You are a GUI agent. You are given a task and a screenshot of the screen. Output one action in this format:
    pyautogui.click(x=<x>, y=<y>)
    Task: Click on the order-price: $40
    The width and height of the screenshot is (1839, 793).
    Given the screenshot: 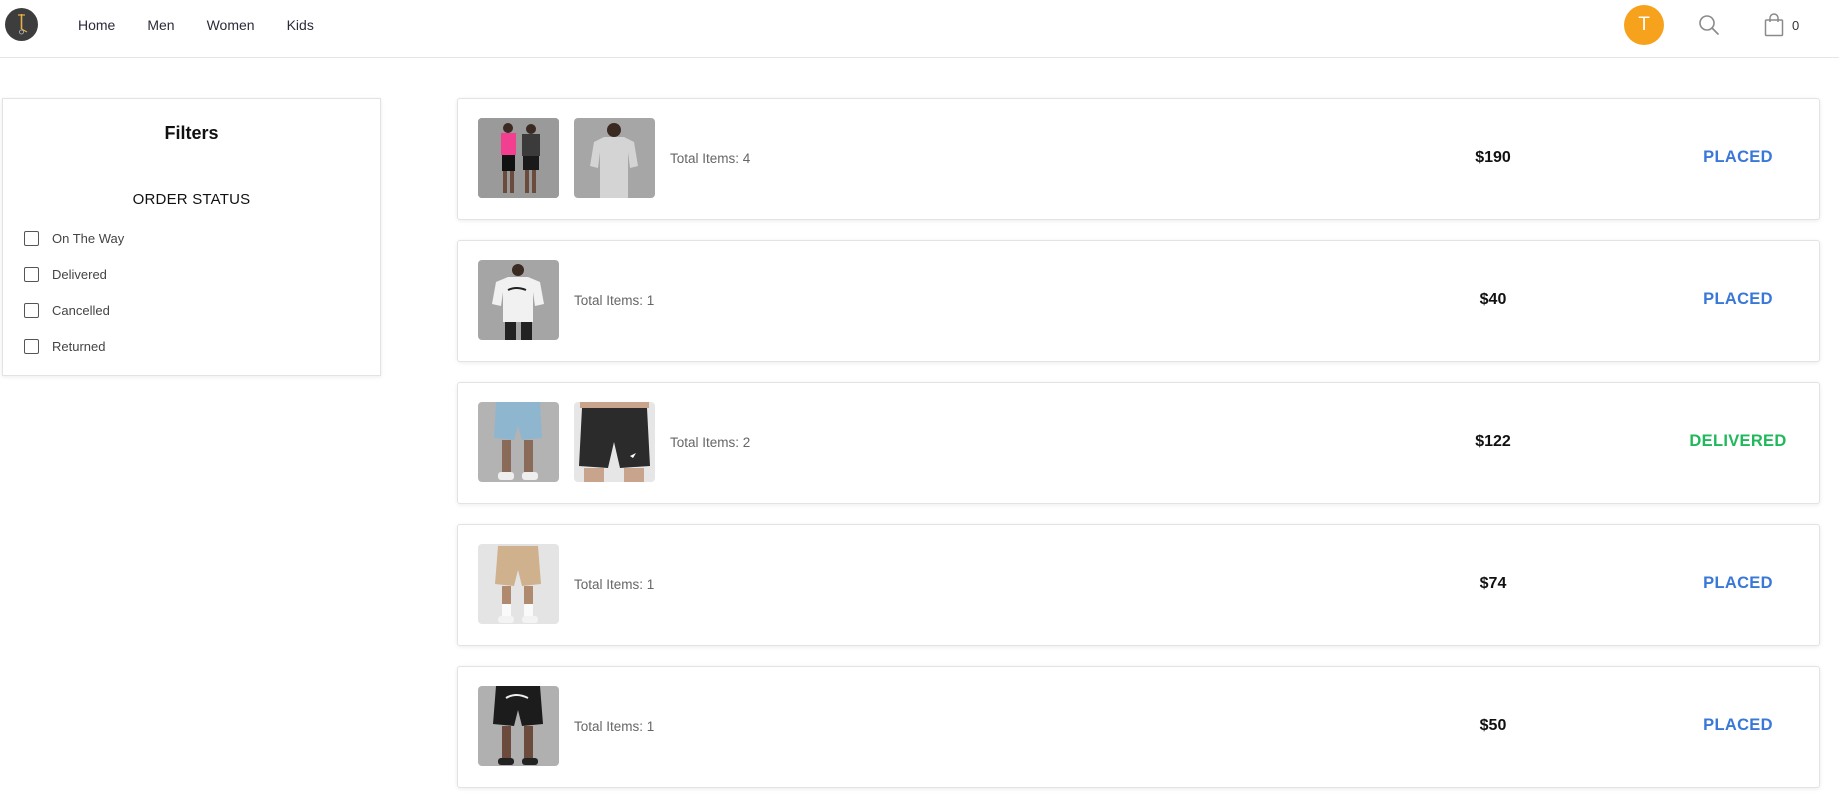 What is the action you would take?
    pyautogui.click(x=1493, y=299)
    